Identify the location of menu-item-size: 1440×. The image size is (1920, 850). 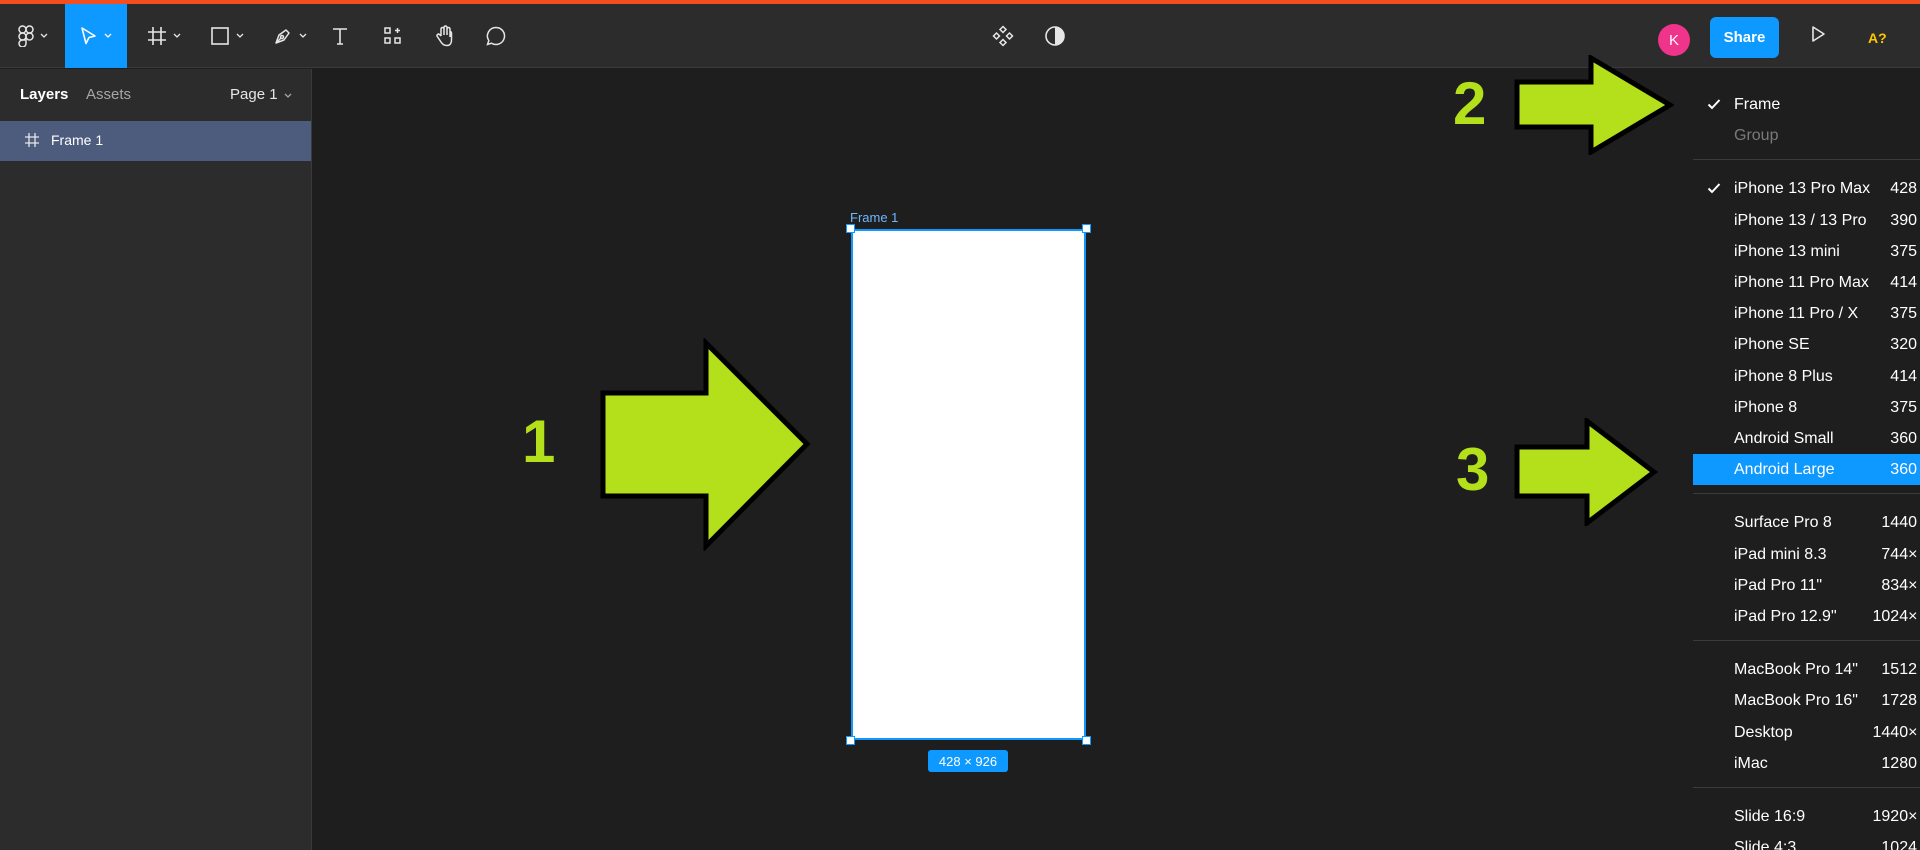
(1895, 732).